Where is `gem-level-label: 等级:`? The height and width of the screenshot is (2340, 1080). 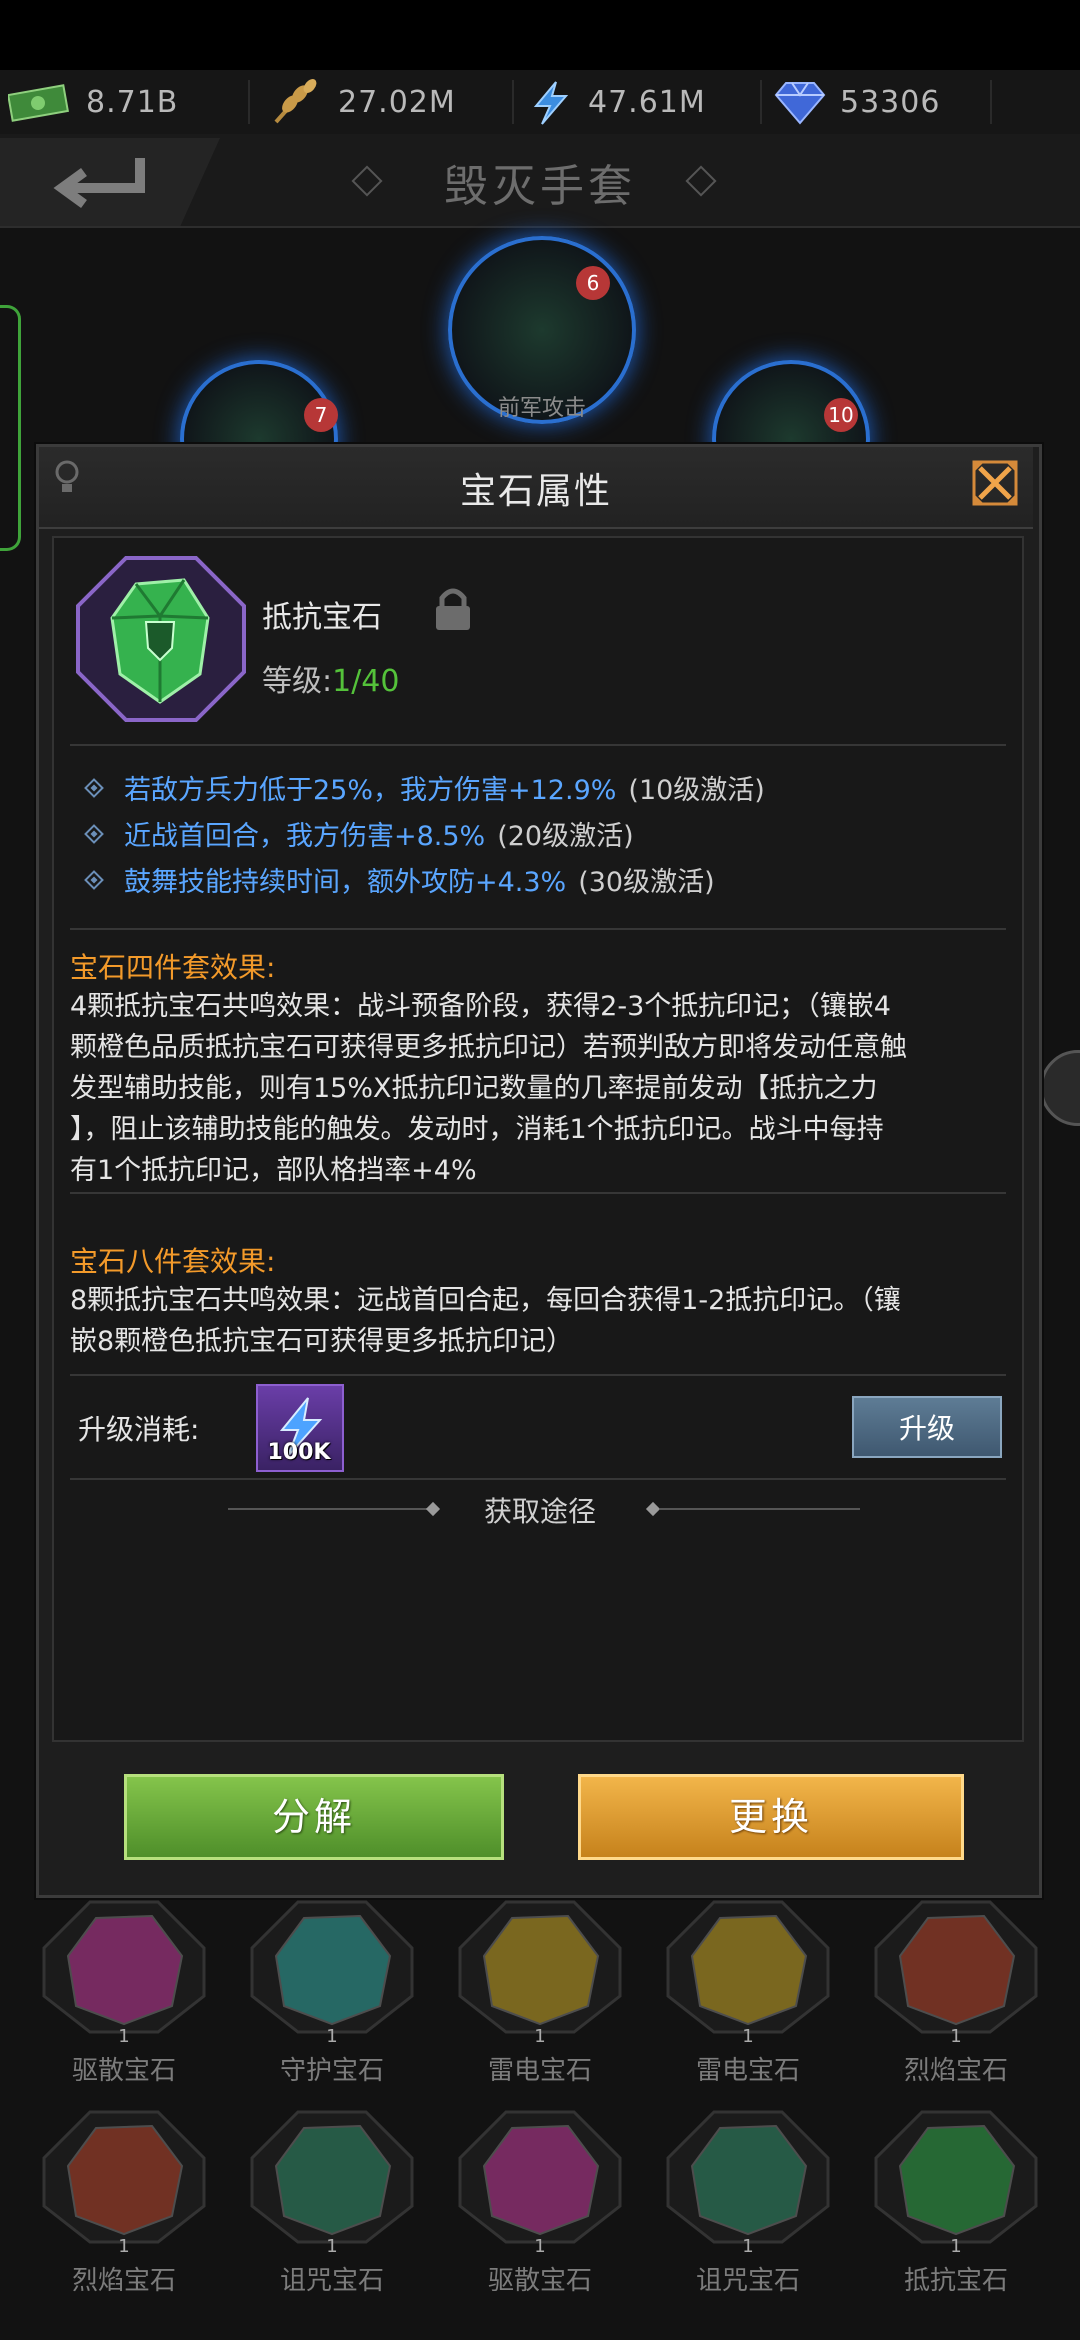
gem-level-label: 等级: is located at coordinates (297, 681).